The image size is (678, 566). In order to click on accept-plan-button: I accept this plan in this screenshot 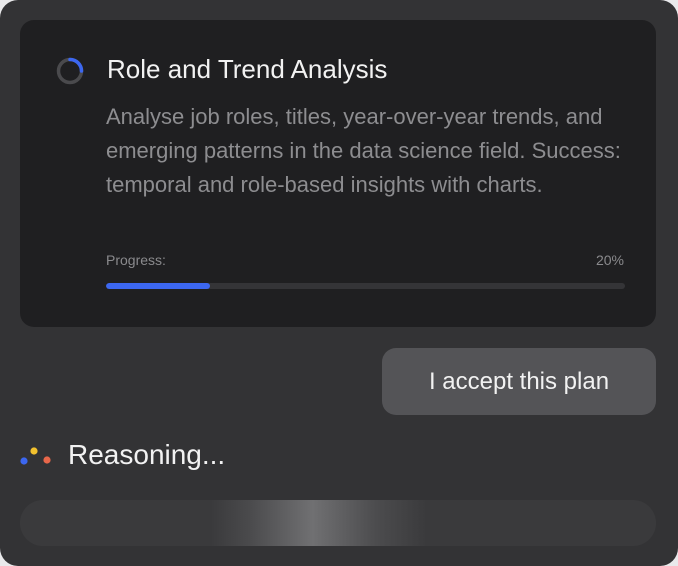, I will do `click(519, 381)`.